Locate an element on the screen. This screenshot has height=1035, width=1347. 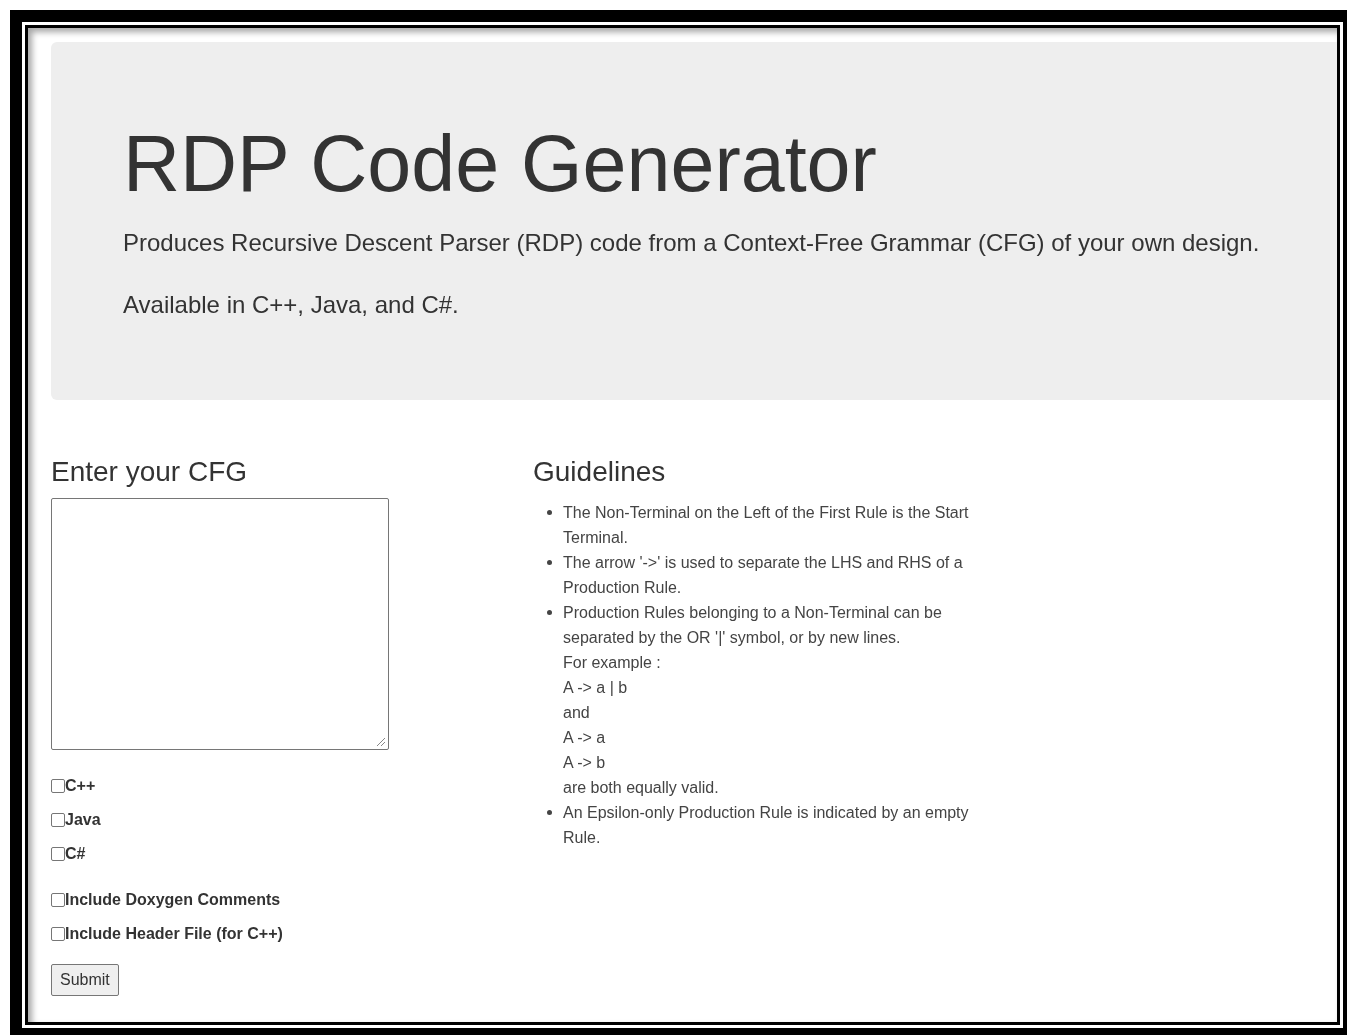
guideline-text: and is located at coordinates (577, 713).